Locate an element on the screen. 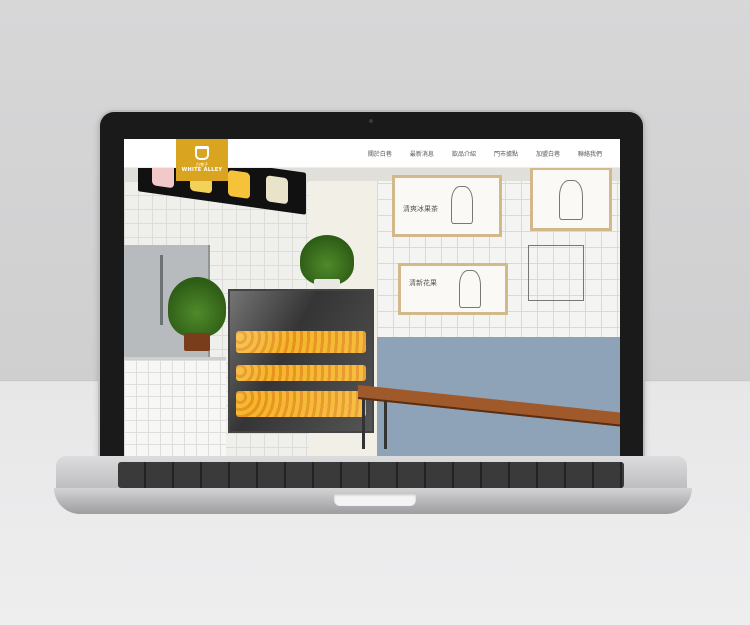 This screenshot has width=750, height=625. bamboo-plant-right is located at coordinates (327, 260).